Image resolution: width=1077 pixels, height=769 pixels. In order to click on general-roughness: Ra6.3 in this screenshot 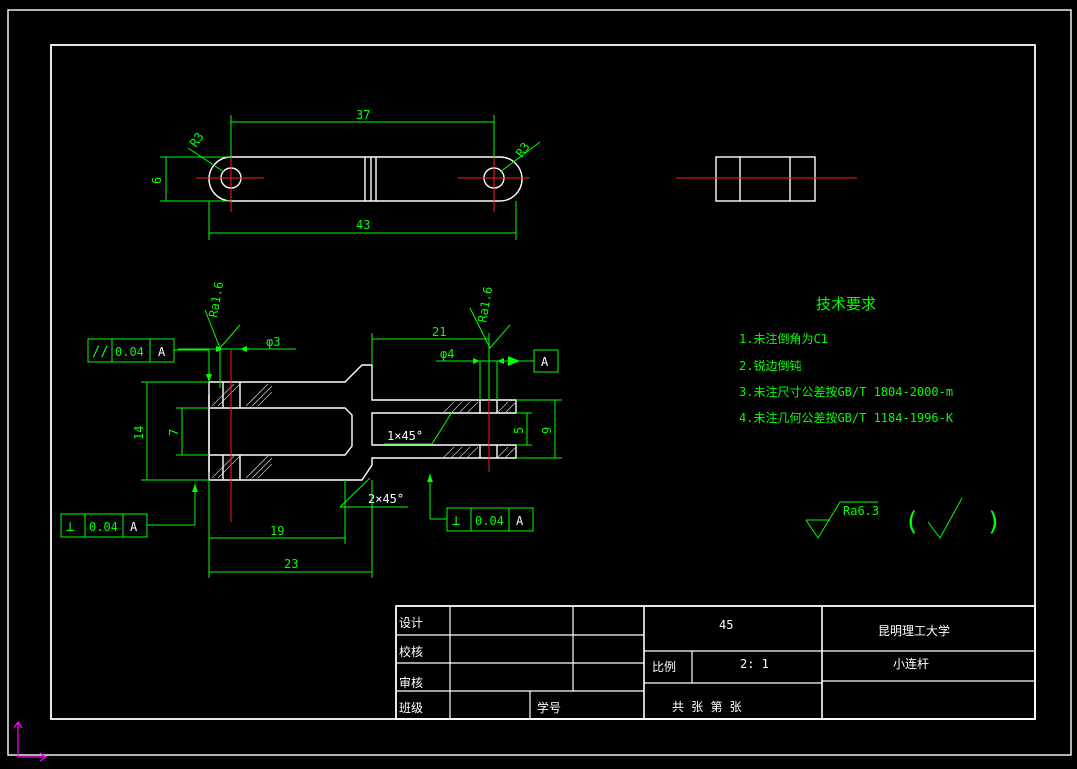, I will do `click(861, 511)`.